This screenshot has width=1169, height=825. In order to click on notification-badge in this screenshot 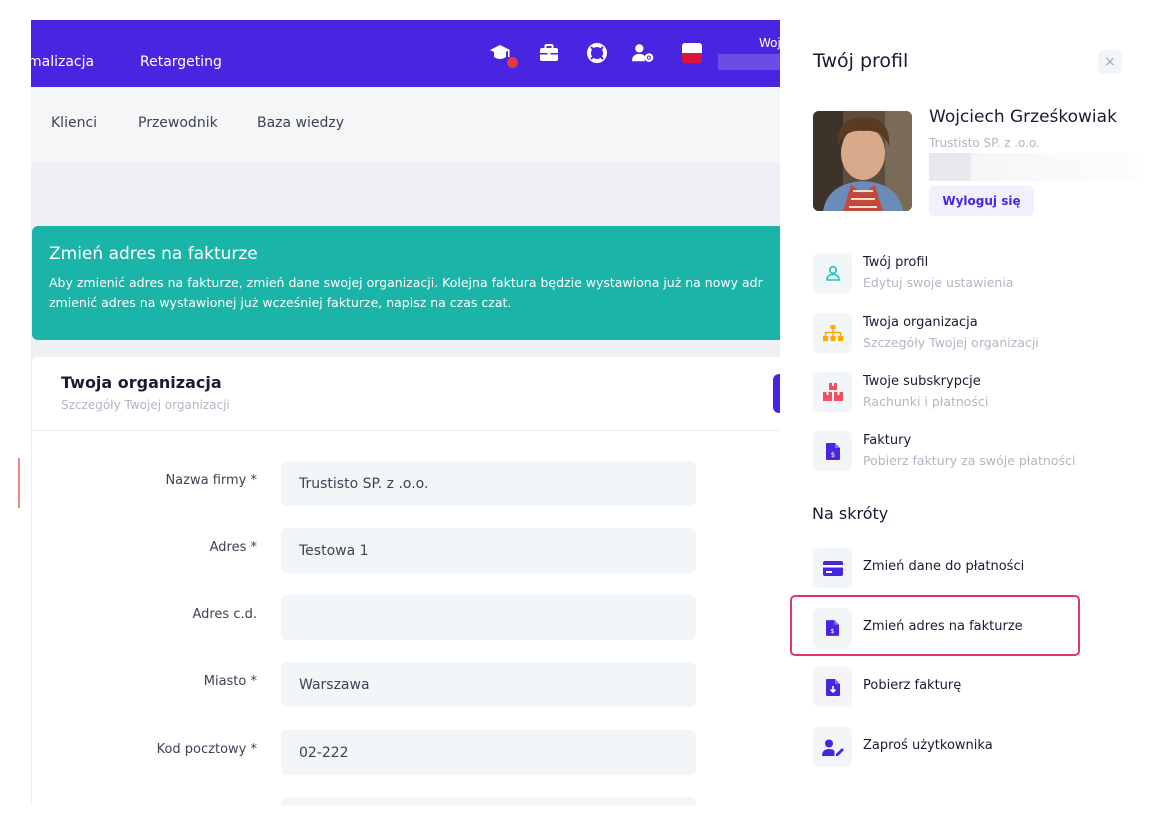, I will do `click(512, 62)`.